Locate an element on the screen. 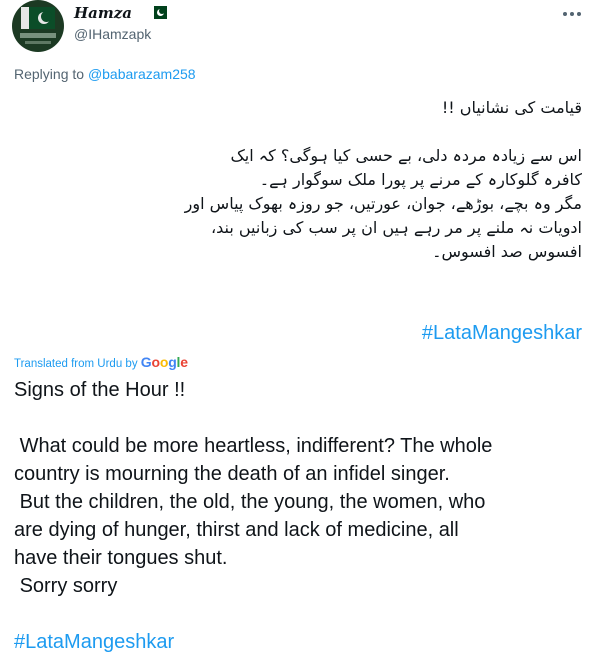 This screenshot has width=596, height=669. urdu-line: افسوس صد افسوس۔ is located at coordinates (507, 251).